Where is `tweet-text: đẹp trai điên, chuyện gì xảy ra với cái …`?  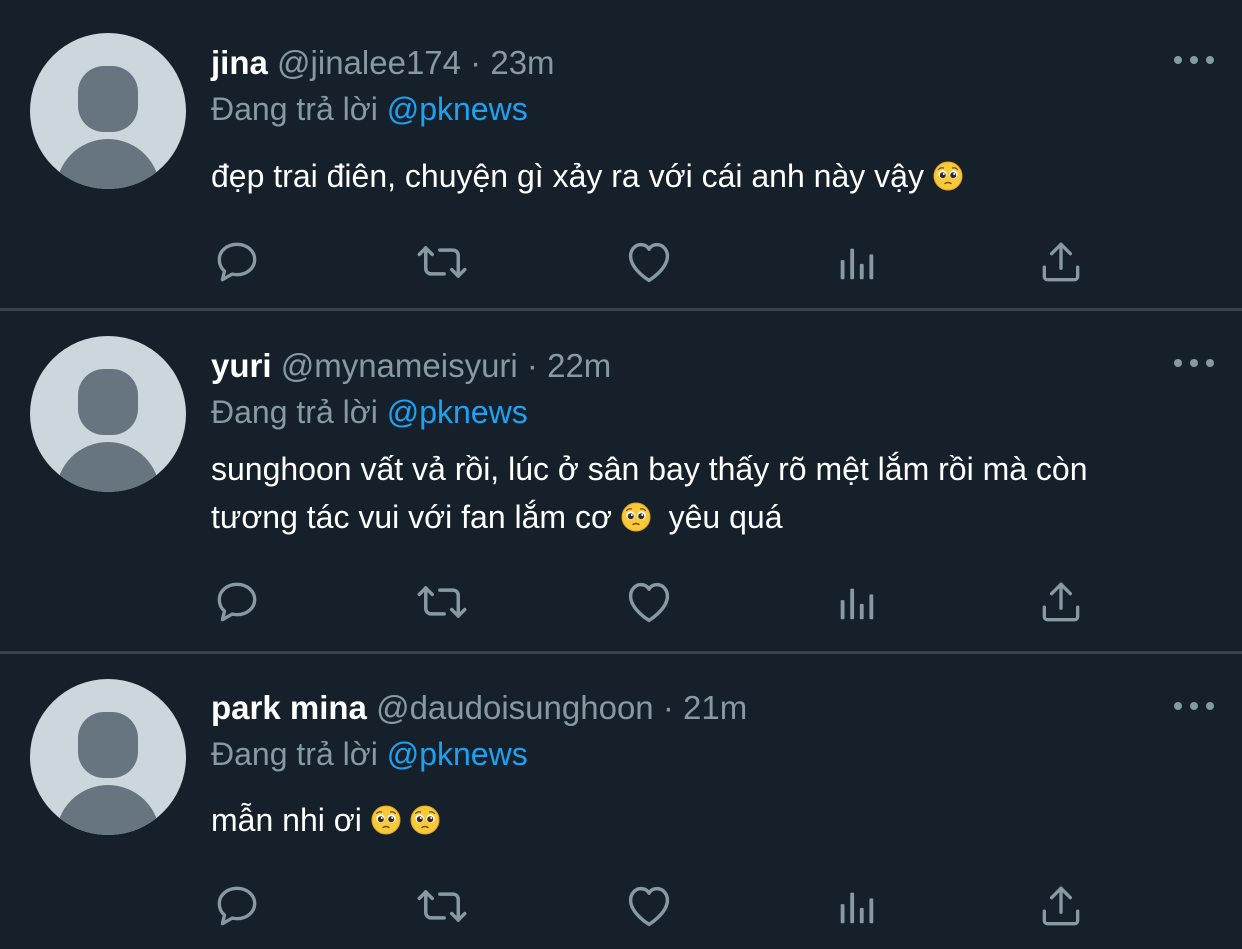 tweet-text: đẹp trai điên, chuyện gì xảy ra với cái … is located at coordinates (711, 176).